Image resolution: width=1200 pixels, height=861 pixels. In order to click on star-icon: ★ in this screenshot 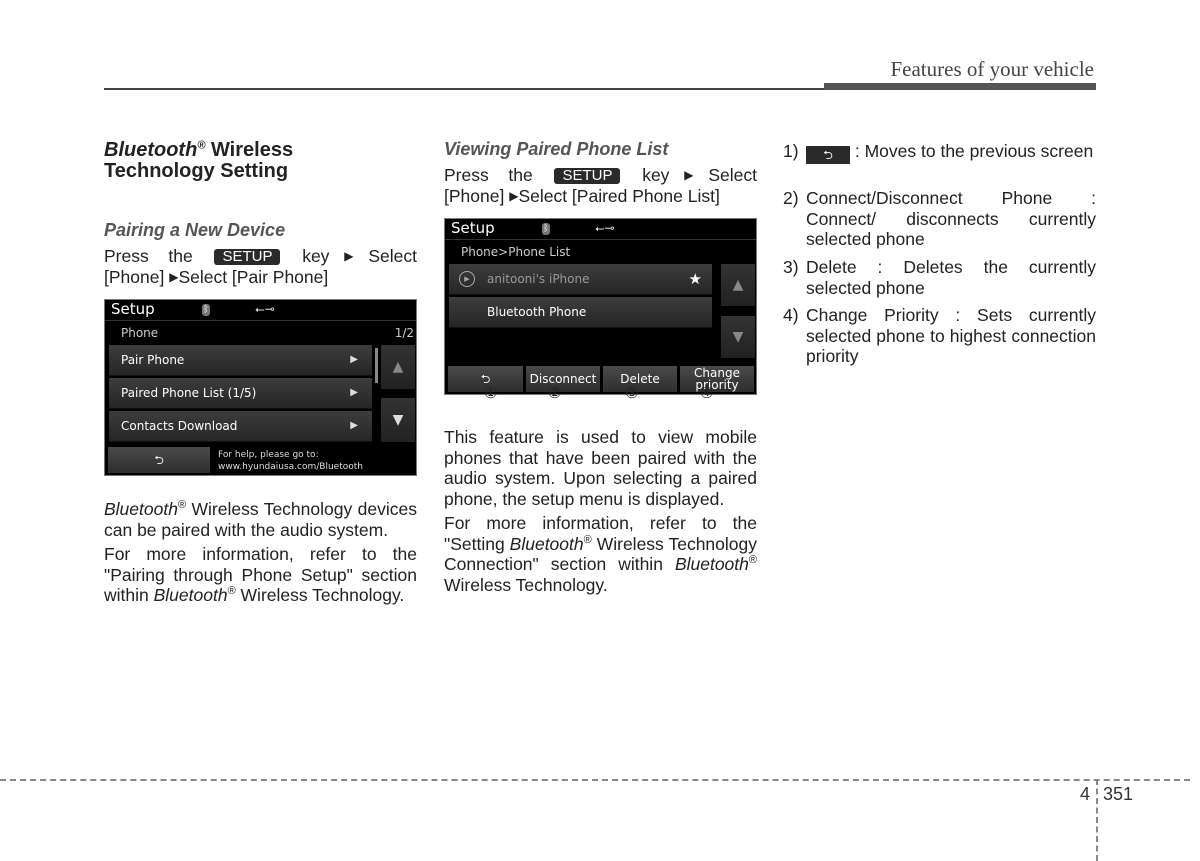, I will do `click(695, 279)`.